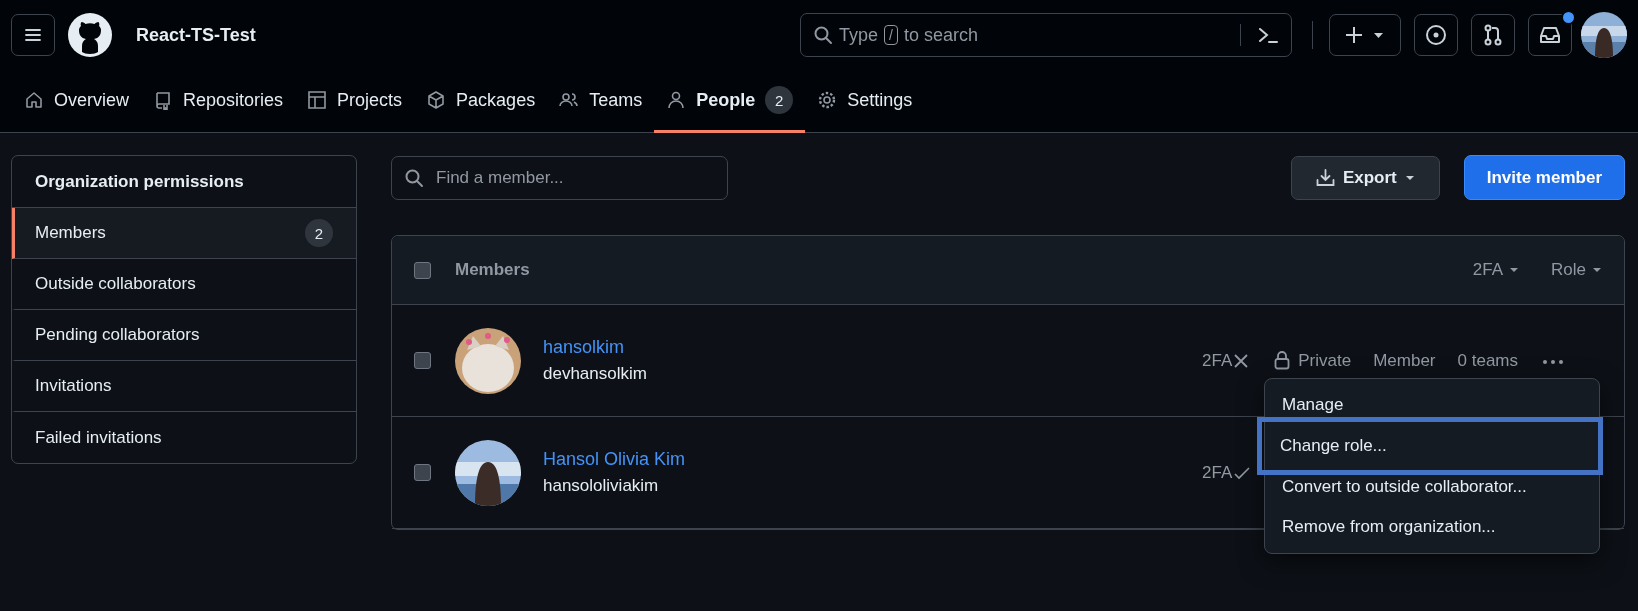 The height and width of the screenshot is (611, 1638). Describe the element at coordinates (779, 100) in the screenshot. I see `tab-counter: 2` at that location.